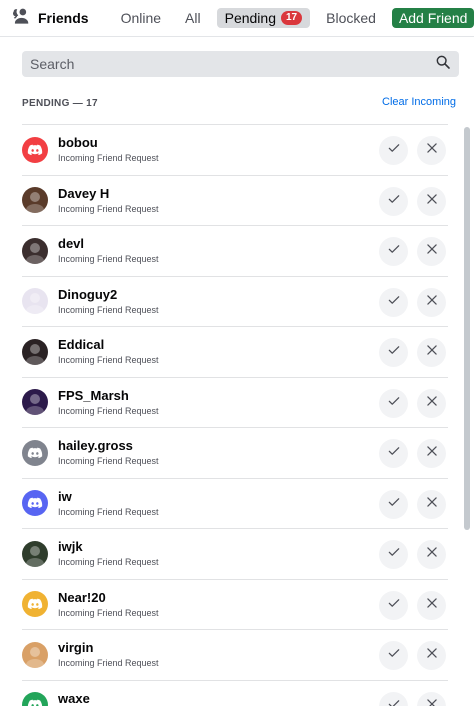 Image resolution: width=474 pixels, height=706 pixels. I want to click on search-icon, so click(443, 64).